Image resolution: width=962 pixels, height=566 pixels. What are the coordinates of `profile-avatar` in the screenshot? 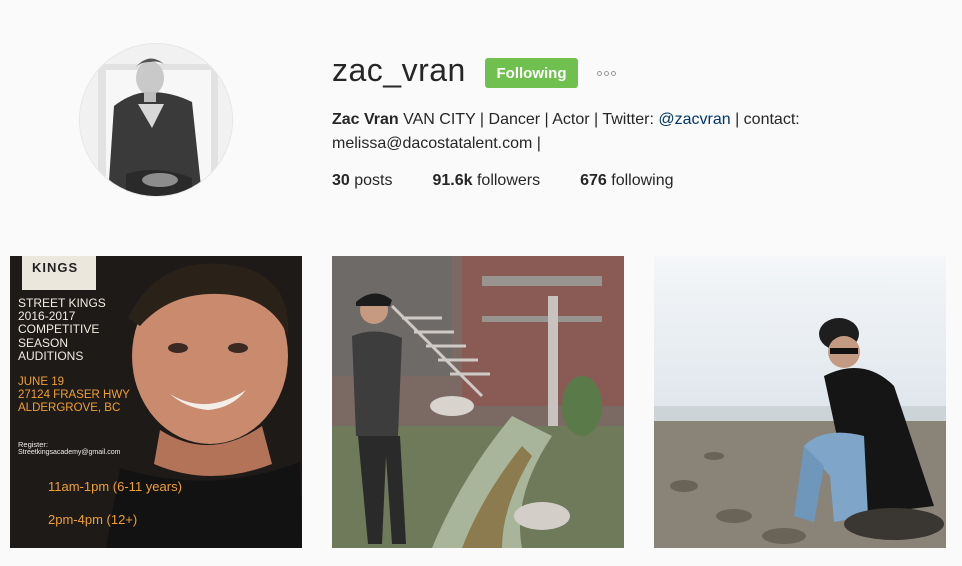 It's located at (156, 120).